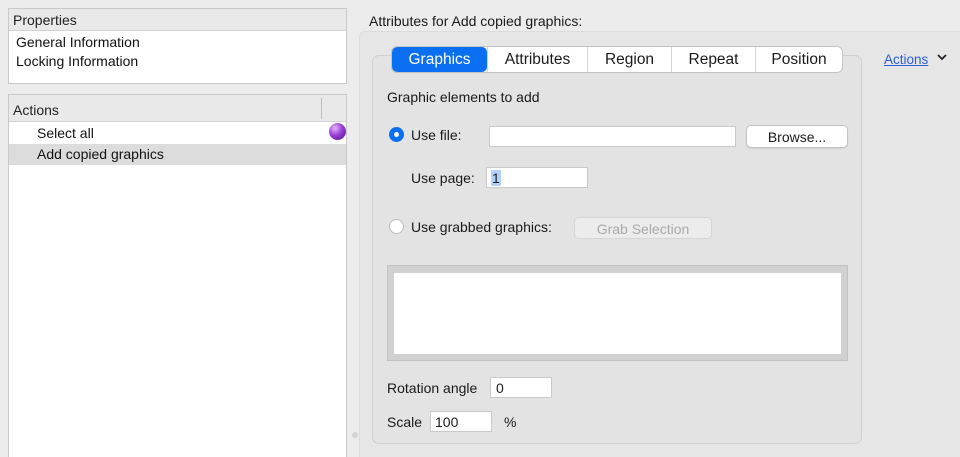  I want to click on use-file-label: Use file:, so click(436, 135).